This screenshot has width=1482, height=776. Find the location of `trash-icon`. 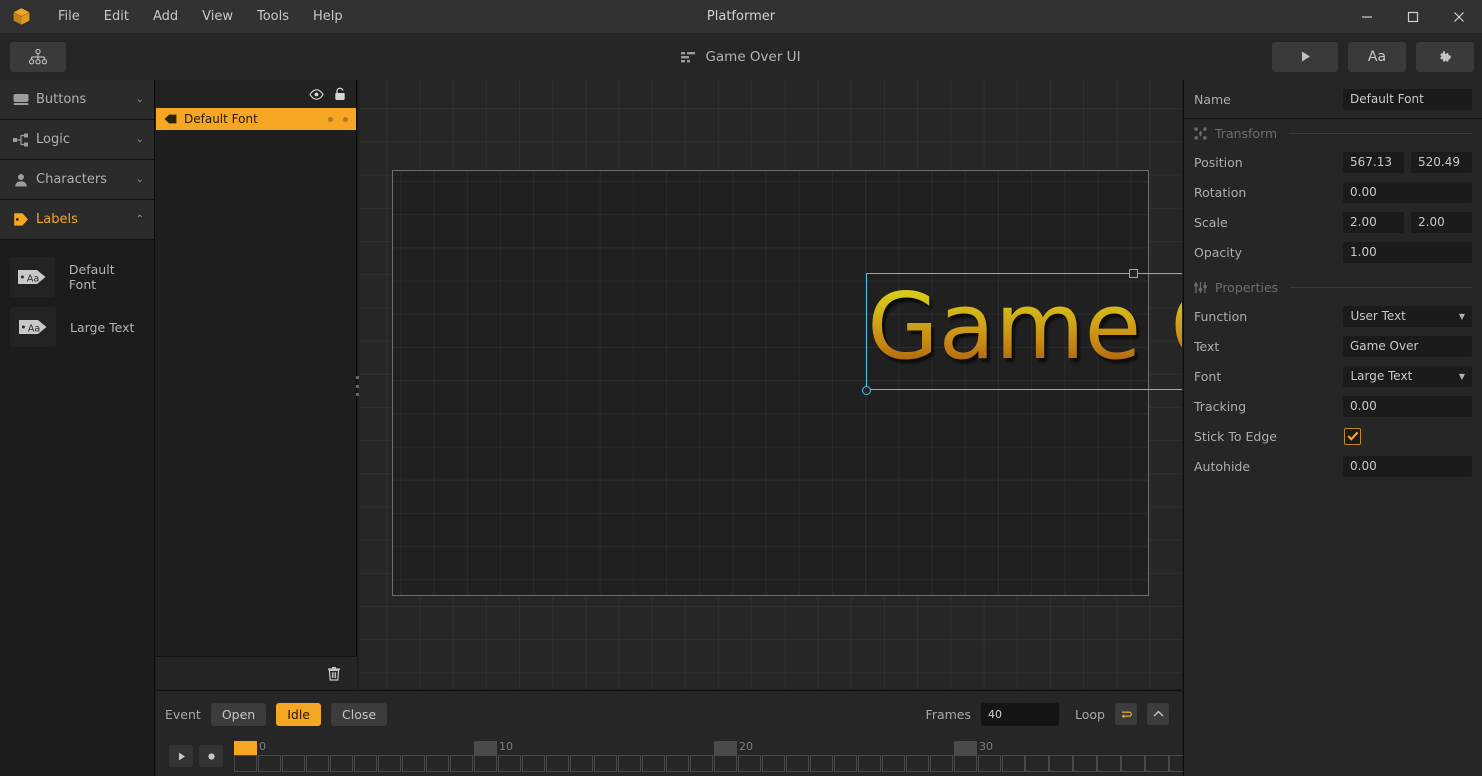

trash-icon is located at coordinates (334, 673).